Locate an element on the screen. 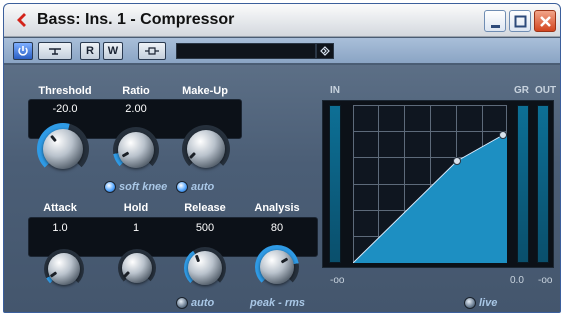 This screenshot has height=316, width=564. auto-makeup-led is located at coordinates (182, 187).